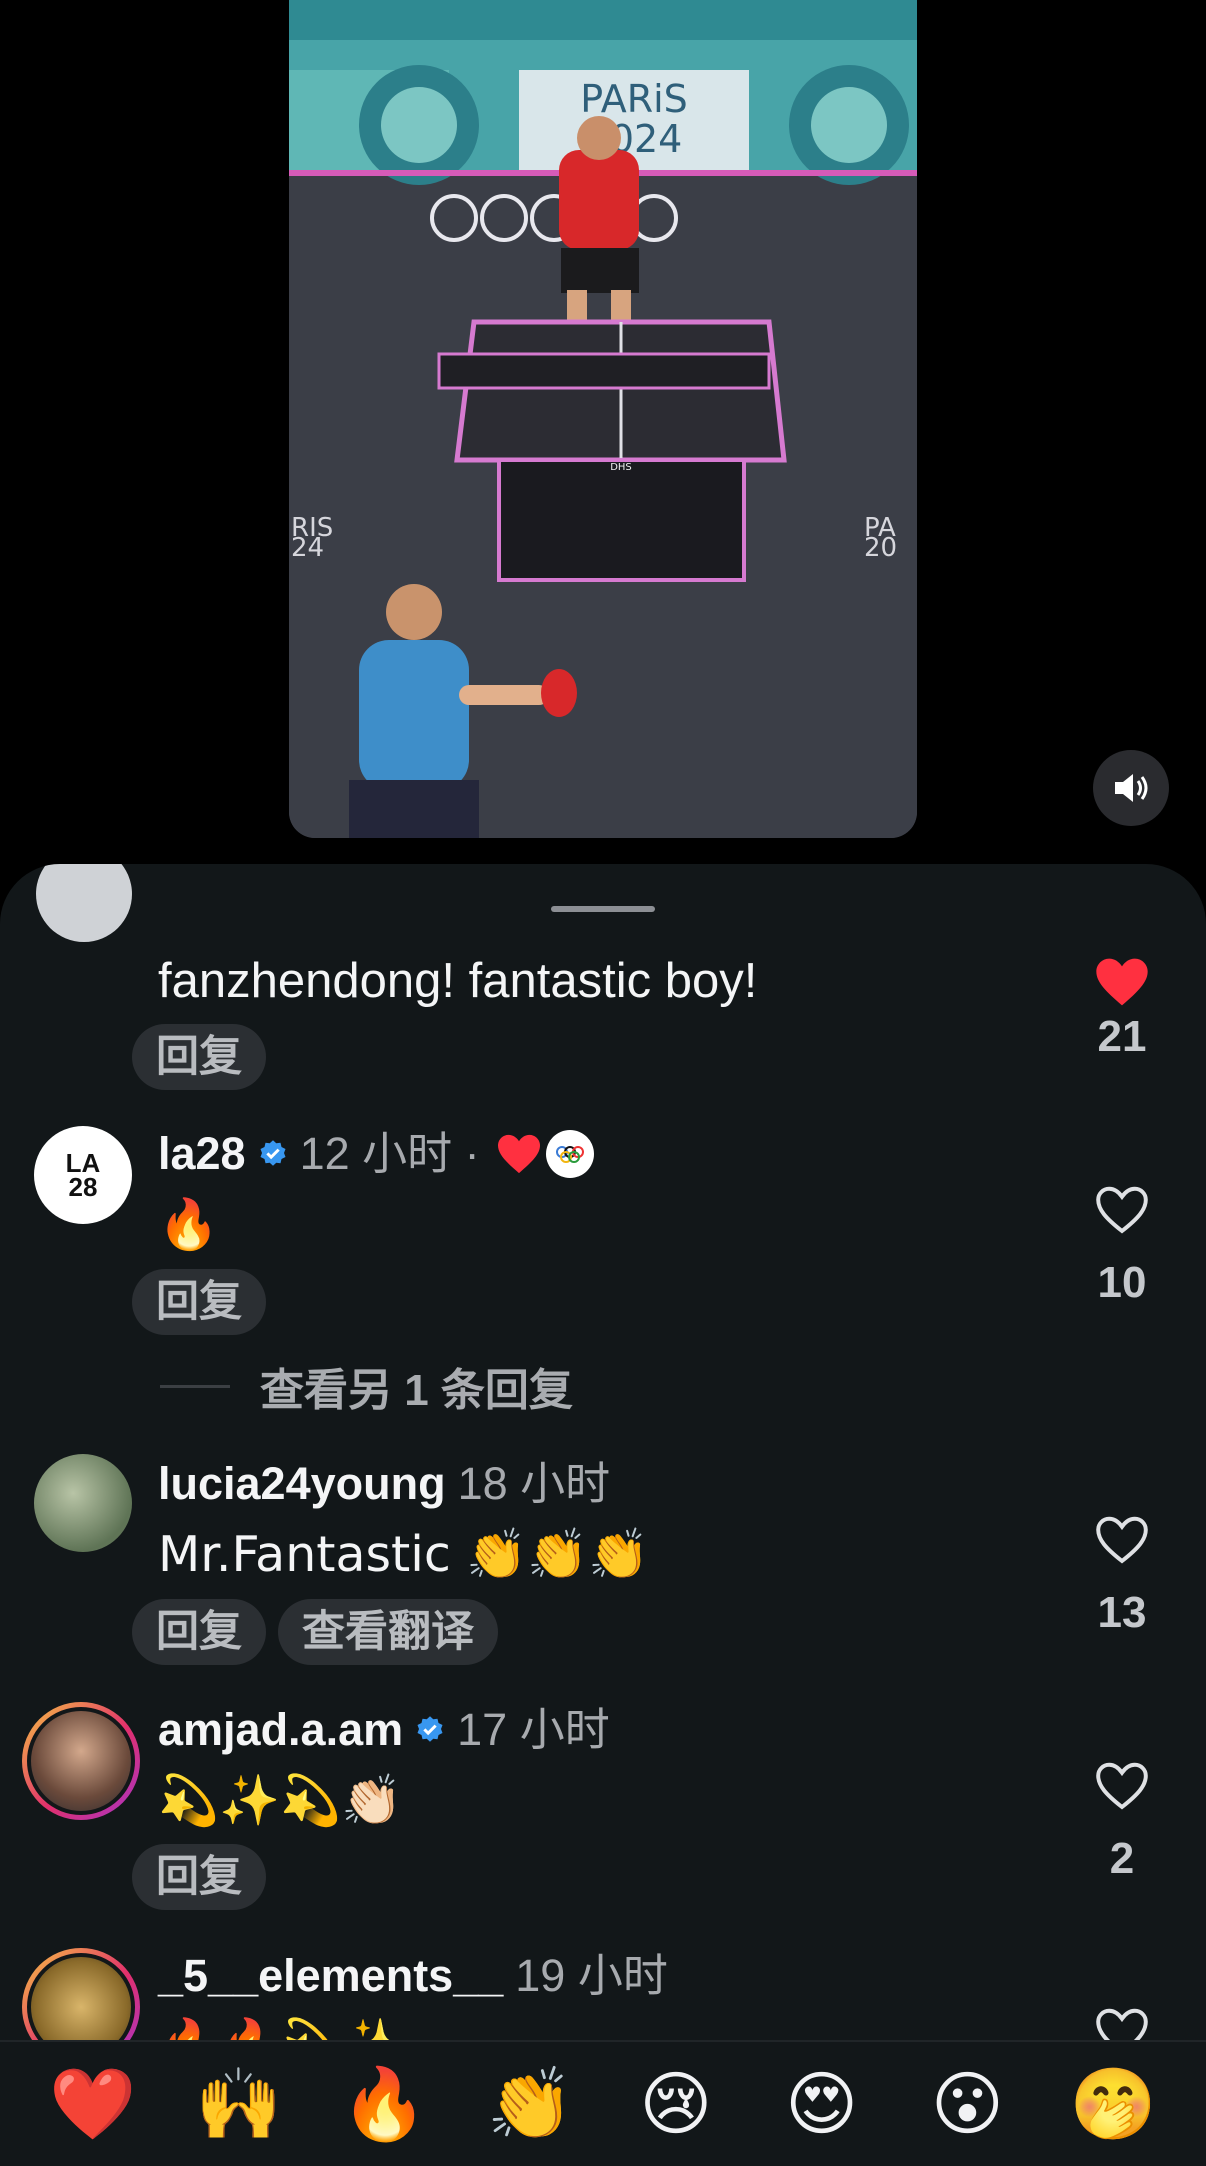 The height and width of the screenshot is (2166, 1206). Describe the element at coordinates (83, 1187) in the screenshot. I see `avatar-logo-number: 28` at that location.